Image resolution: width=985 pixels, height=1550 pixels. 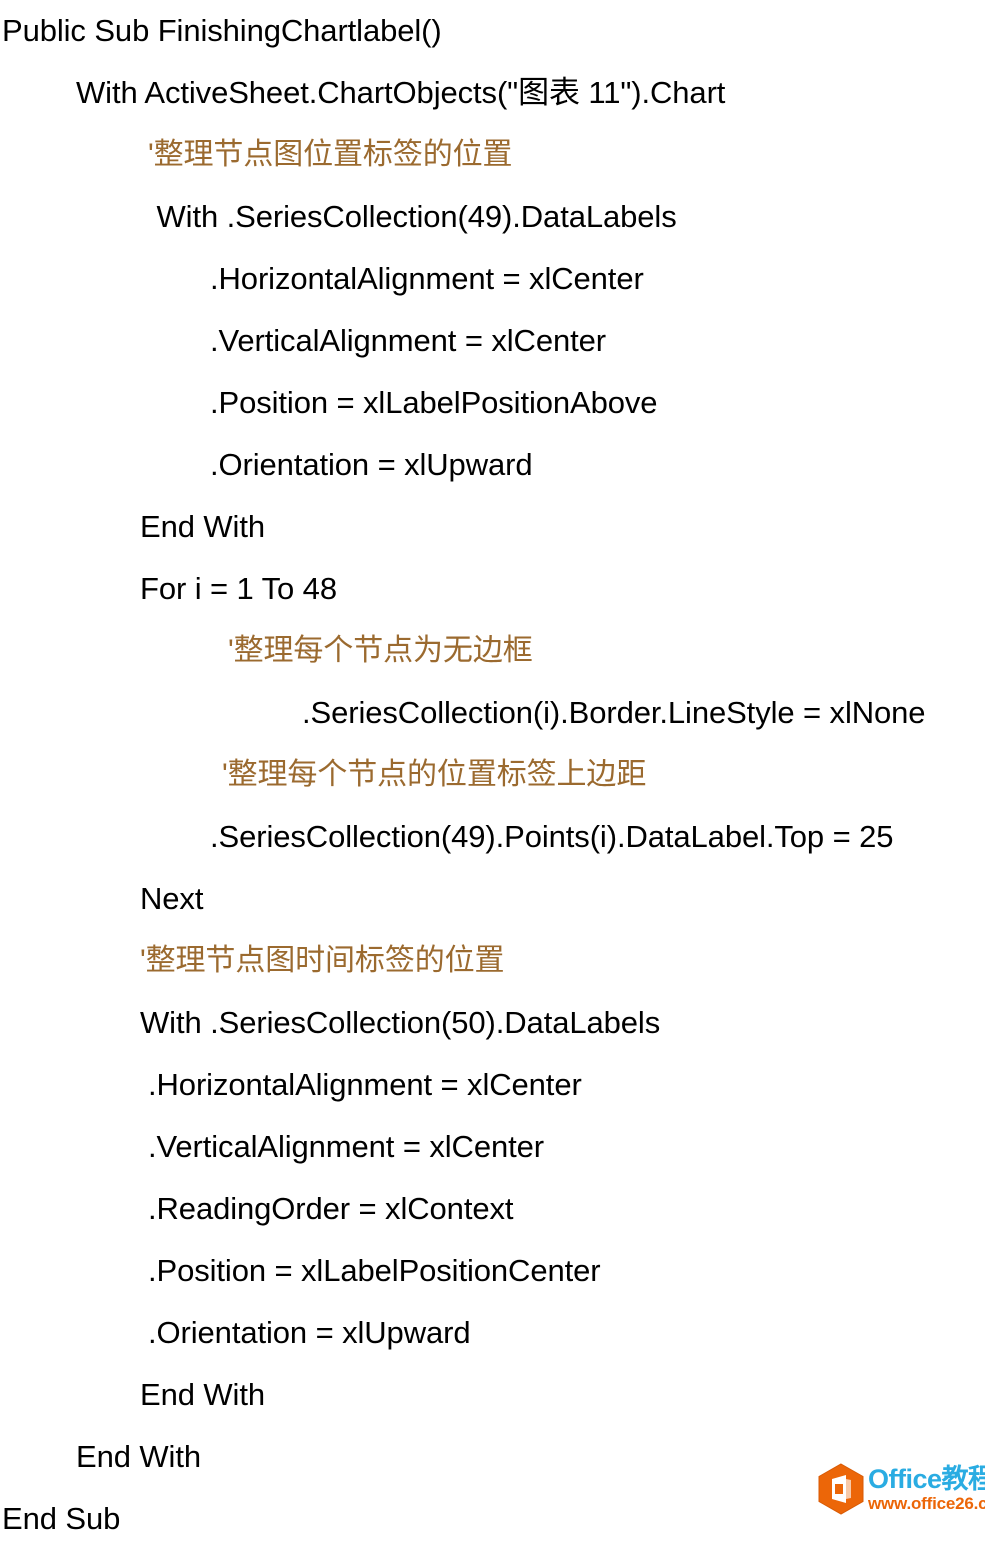 What do you see at coordinates (222, 30) in the screenshot?
I see `code-line: Public Sub FinishingChartlabel()` at bounding box center [222, 30].